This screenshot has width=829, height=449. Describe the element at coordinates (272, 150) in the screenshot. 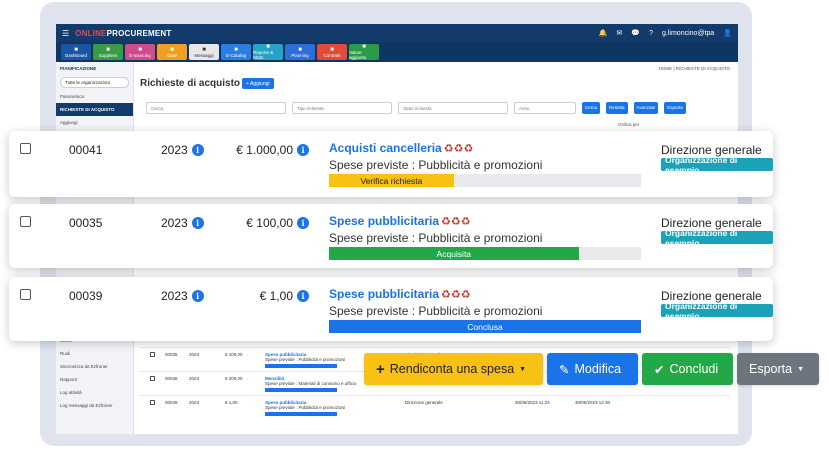

I see `request-amount: € 1.000,00 i` at that location.